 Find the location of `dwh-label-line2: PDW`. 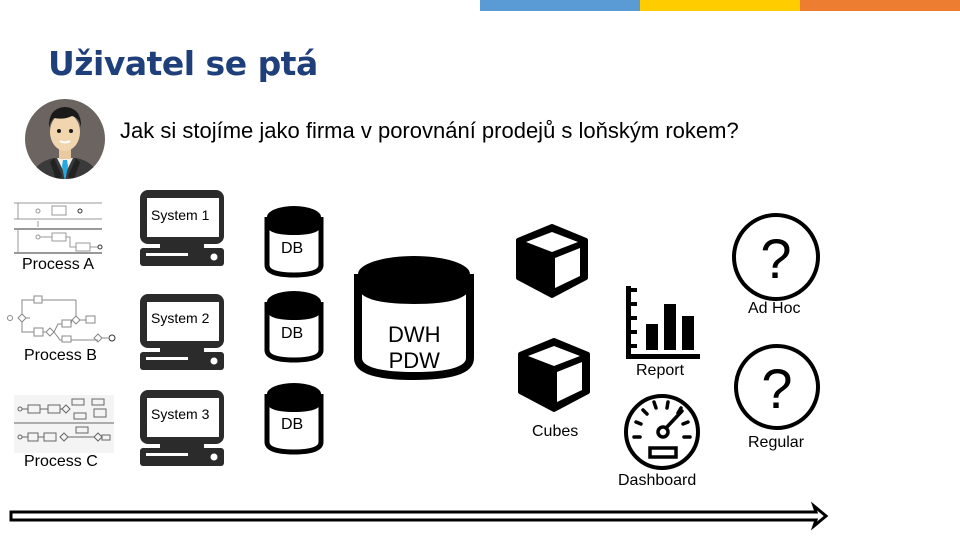

dwh-label-line2: PDW is located at coordinates (414, 360).